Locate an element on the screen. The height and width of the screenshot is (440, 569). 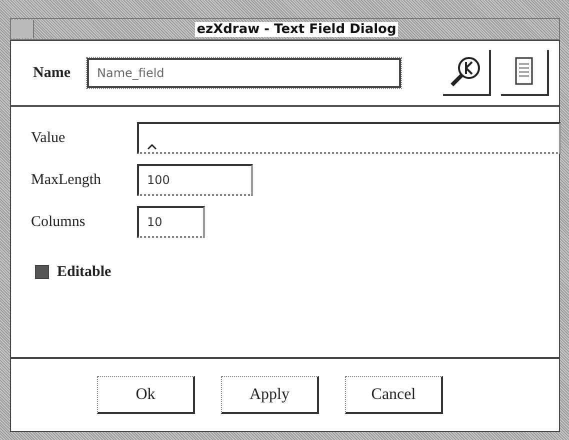
dialog-button: Ok is located at coordinates (146, 395).